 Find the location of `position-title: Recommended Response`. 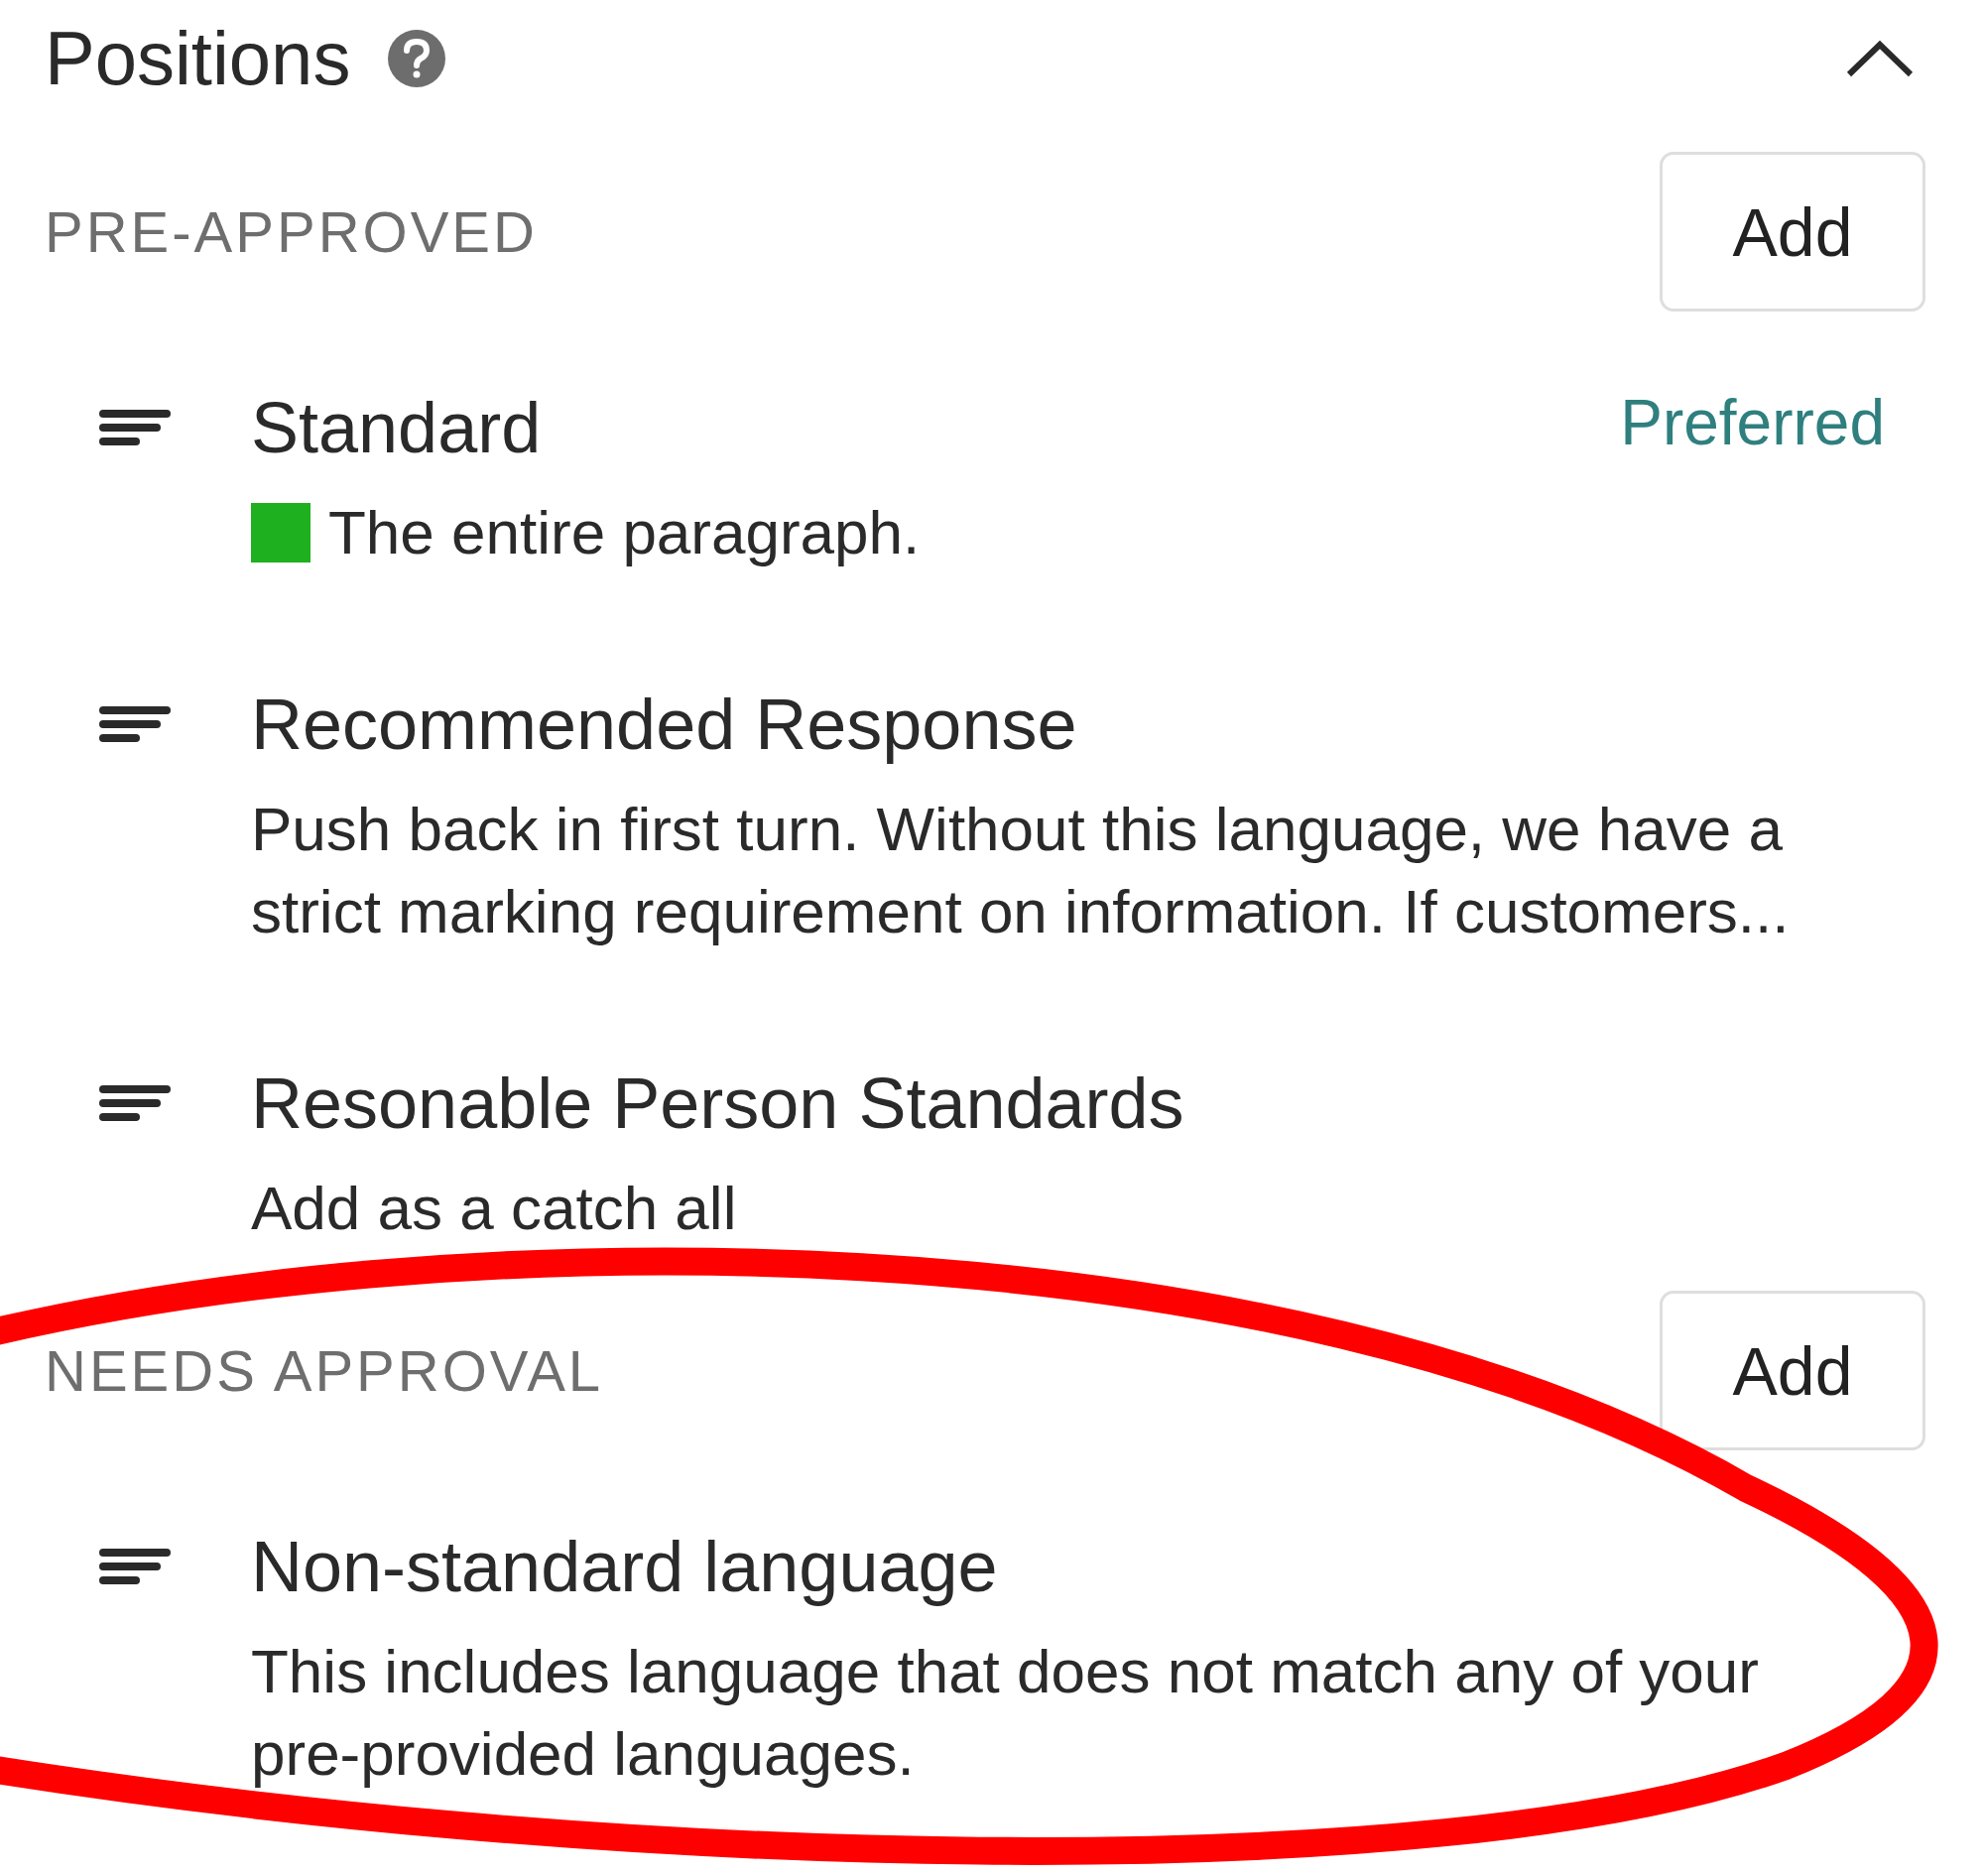

position-title: Recommended Response is located at coordinates (664, 724).